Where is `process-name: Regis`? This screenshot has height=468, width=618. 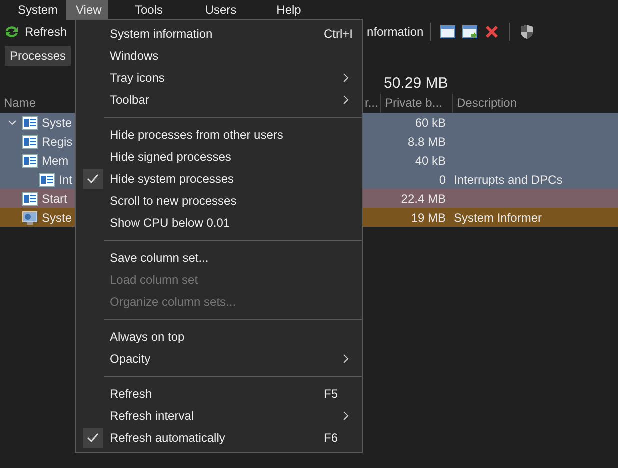
process-name: Regis is located at coordinates (57, 141).